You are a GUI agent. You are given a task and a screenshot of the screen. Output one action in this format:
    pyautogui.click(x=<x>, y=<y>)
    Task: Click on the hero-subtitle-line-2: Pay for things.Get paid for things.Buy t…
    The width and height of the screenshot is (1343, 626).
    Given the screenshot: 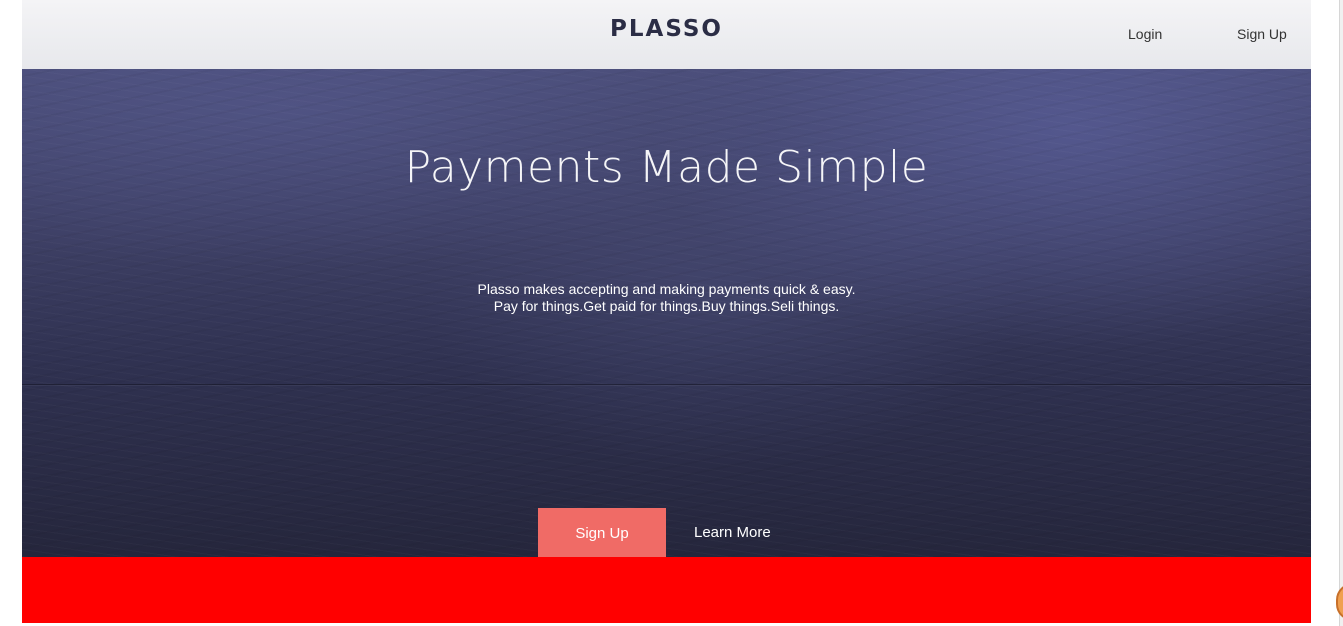 What is the action you would take?
    pyautogui.click(x=666, y=306)
    